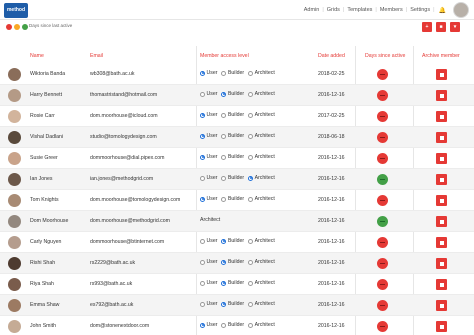  Describe the element at coordinates (455, 27) in the screenshot. I see `options-button: ▾` at that location.